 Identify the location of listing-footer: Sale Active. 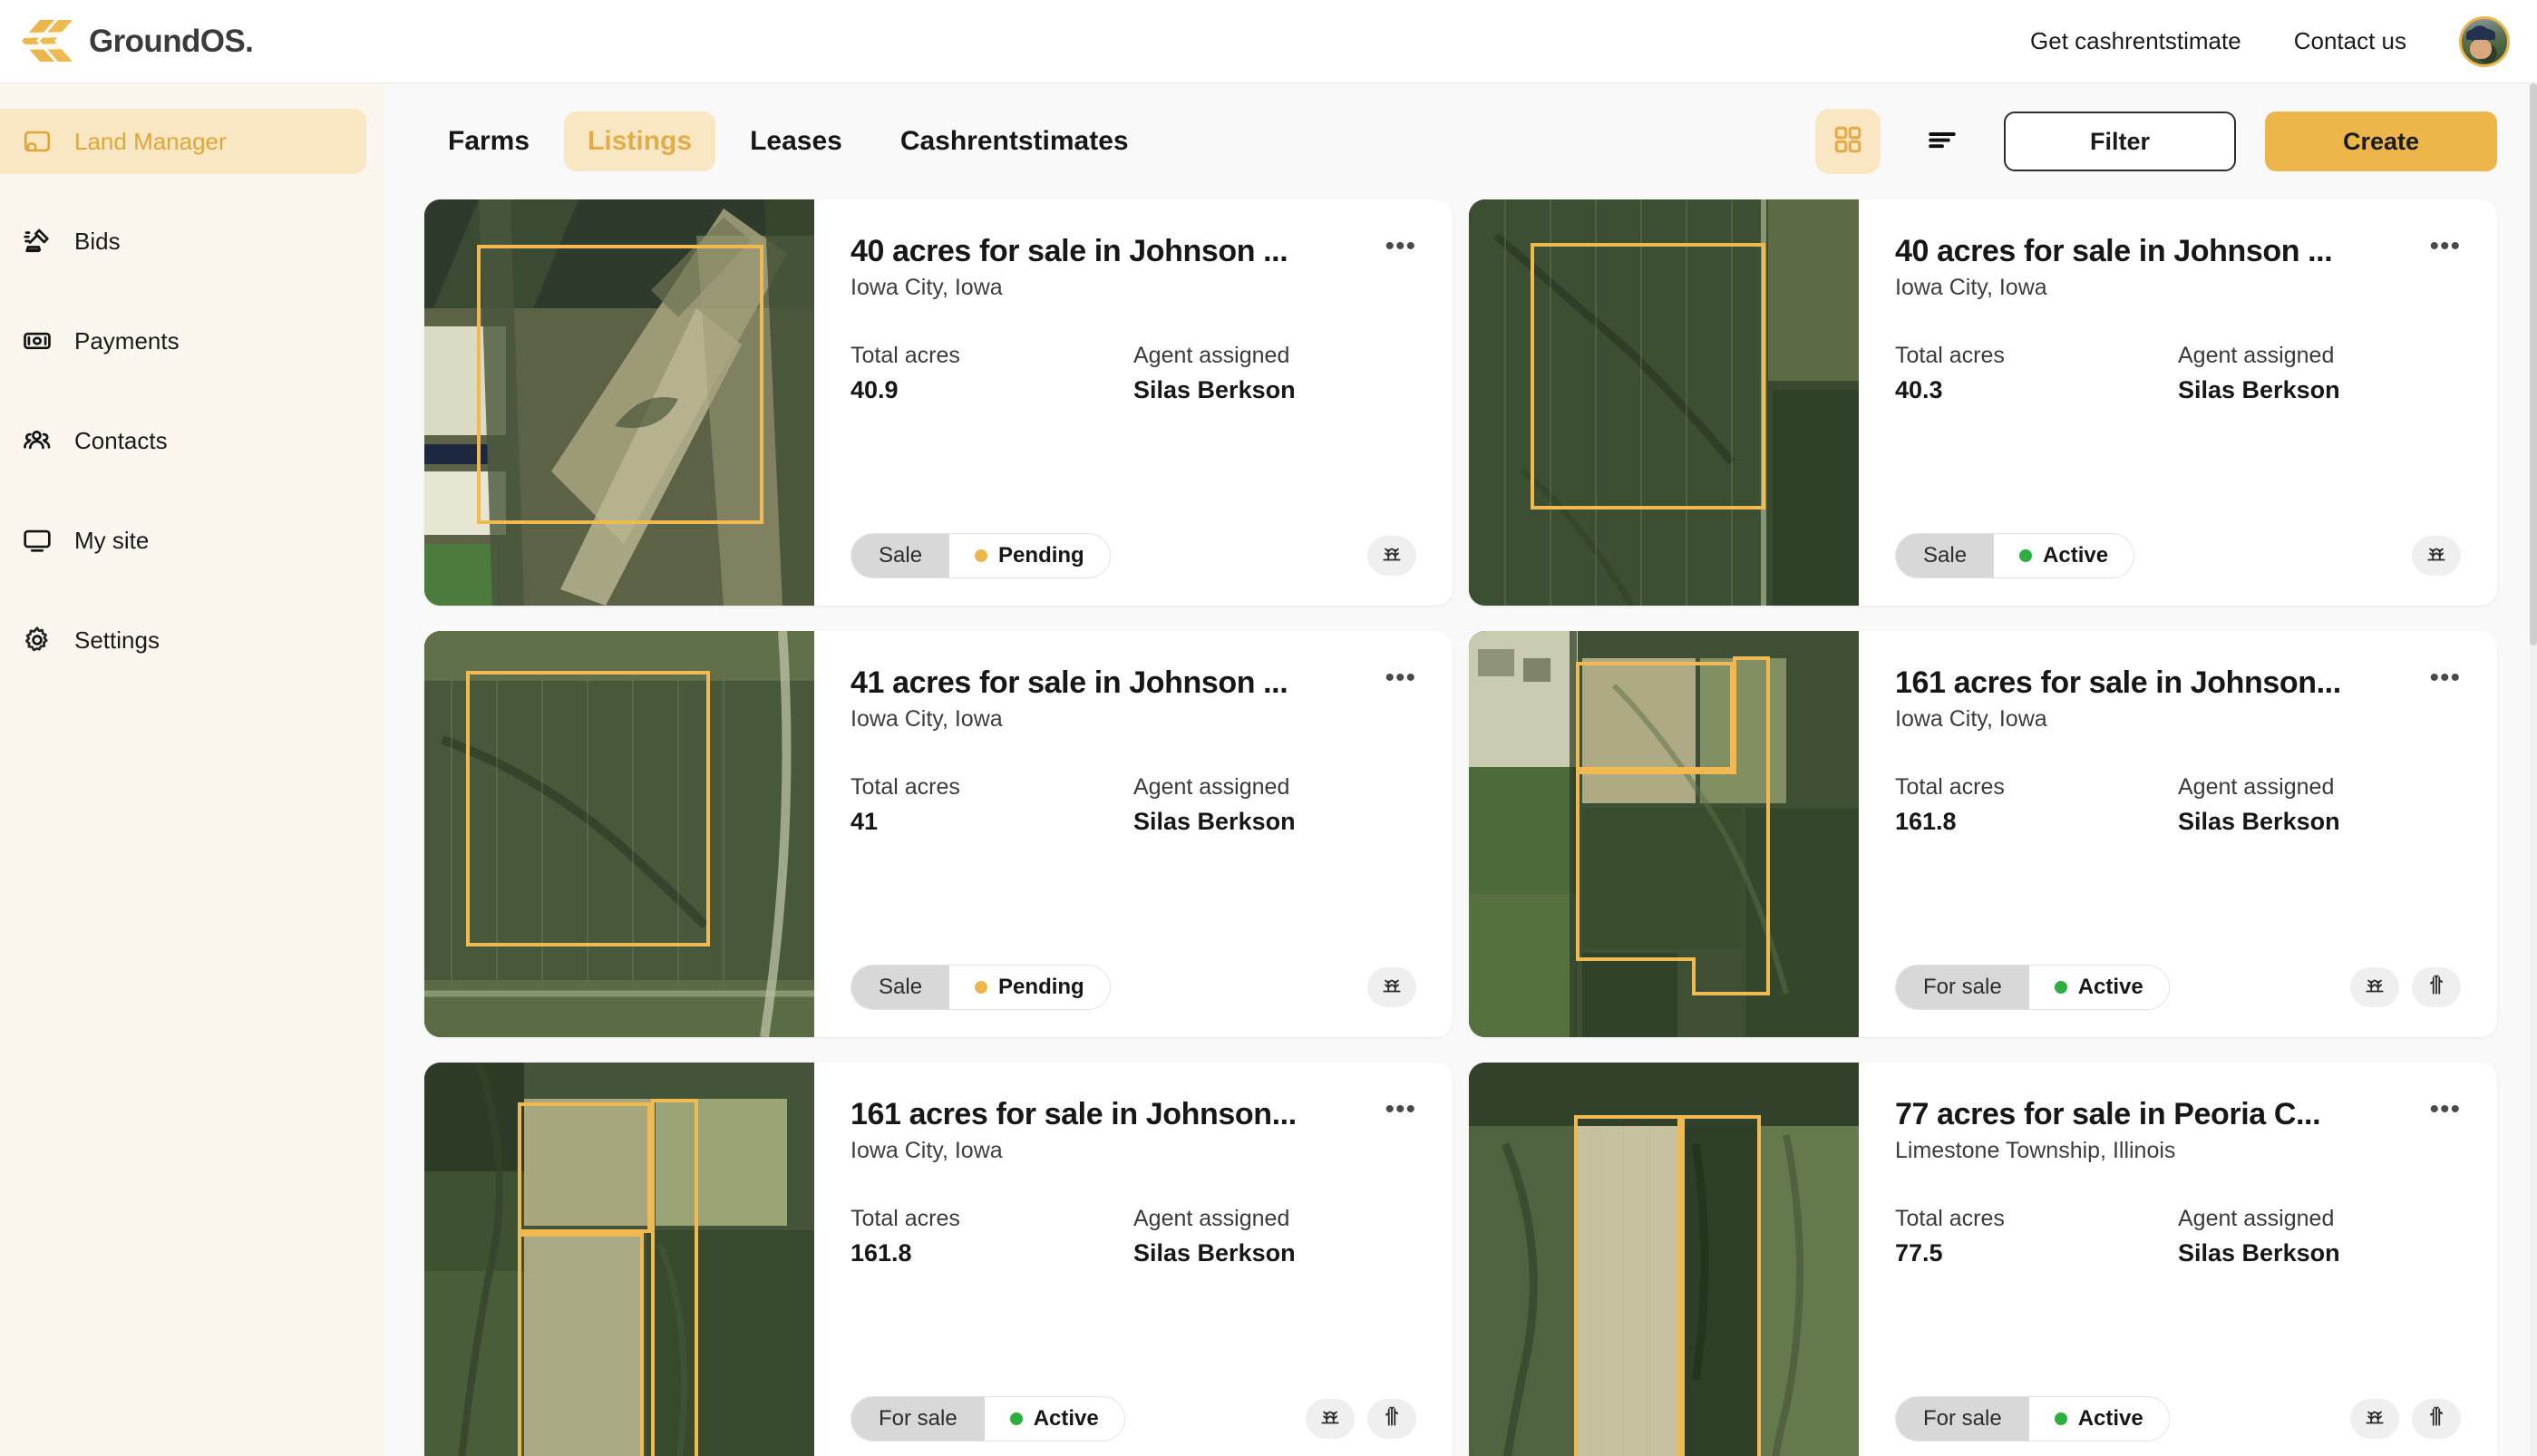
(2178, 555).